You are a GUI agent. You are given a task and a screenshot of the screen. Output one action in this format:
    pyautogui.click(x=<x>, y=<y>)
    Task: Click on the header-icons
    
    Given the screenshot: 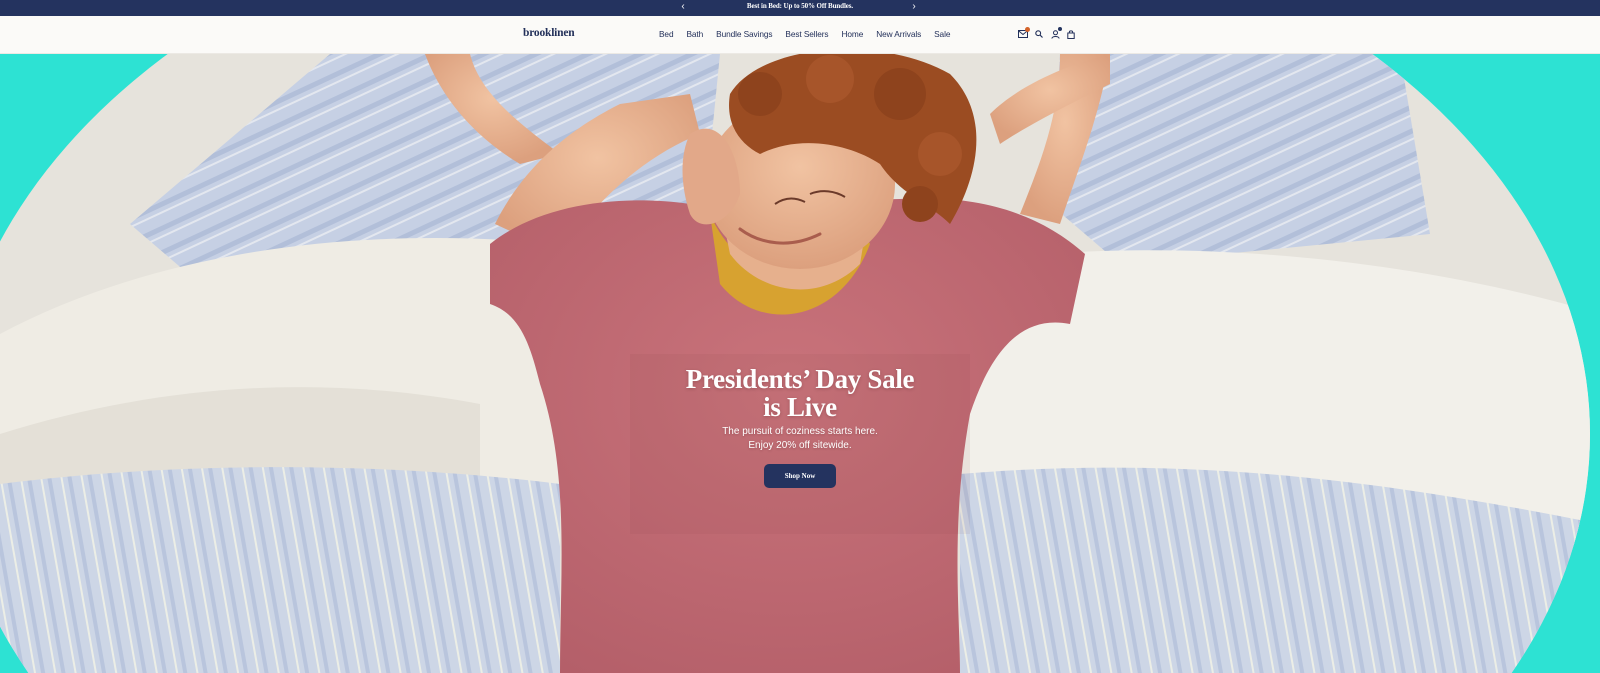 What is the action you would take?
    pyautogui.click(x=1047, y=34)
    